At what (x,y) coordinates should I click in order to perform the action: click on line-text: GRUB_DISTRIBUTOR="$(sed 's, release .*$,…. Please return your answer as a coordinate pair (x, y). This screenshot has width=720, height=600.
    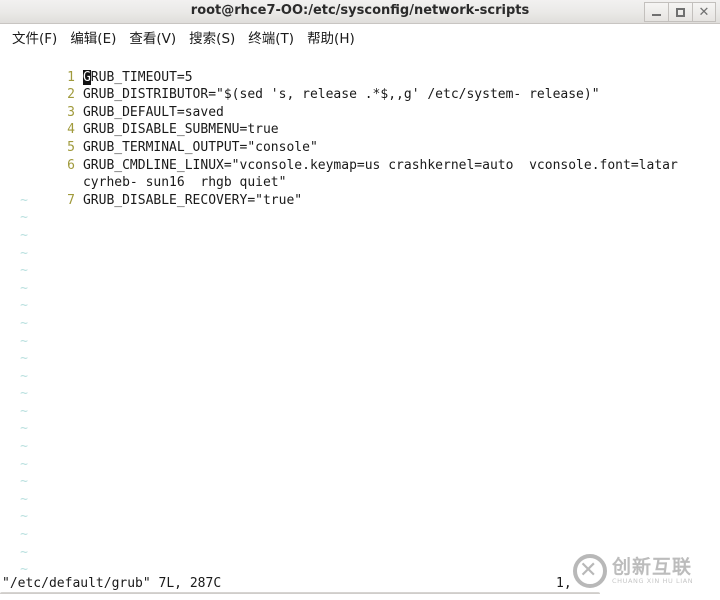
    Looking at the image, I should click on (341, 95).